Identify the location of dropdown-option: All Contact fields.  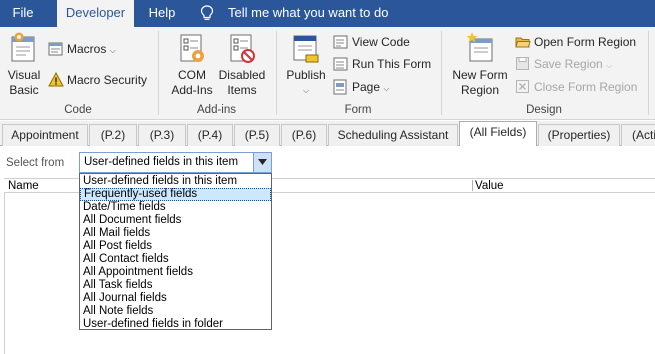
(175, 259).